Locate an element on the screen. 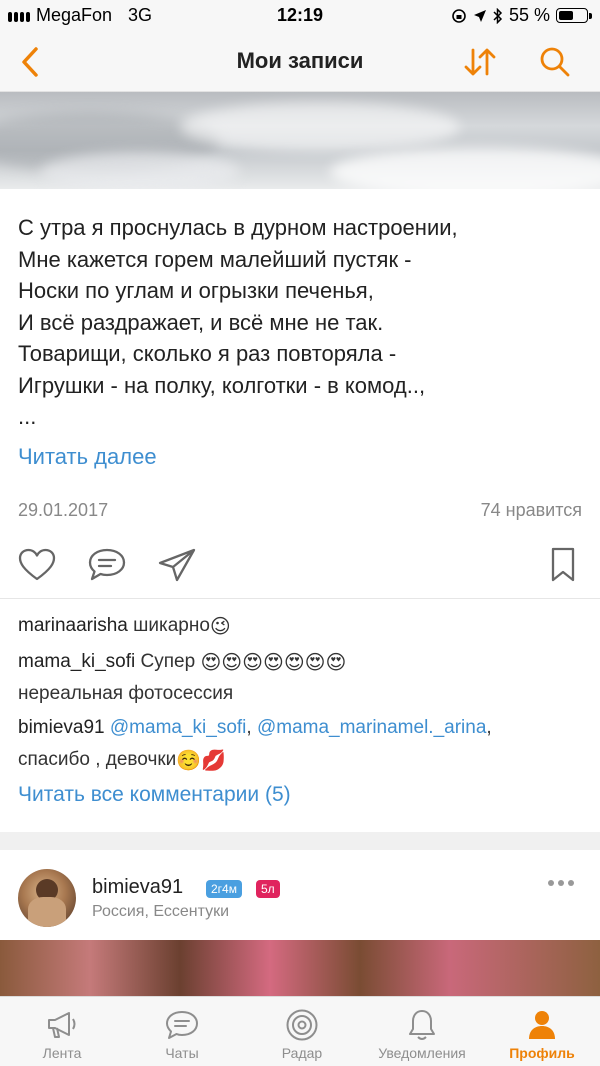 This screenshot has width=600, height=1066. megaphone-icon is located at coordinates (62, 1025).